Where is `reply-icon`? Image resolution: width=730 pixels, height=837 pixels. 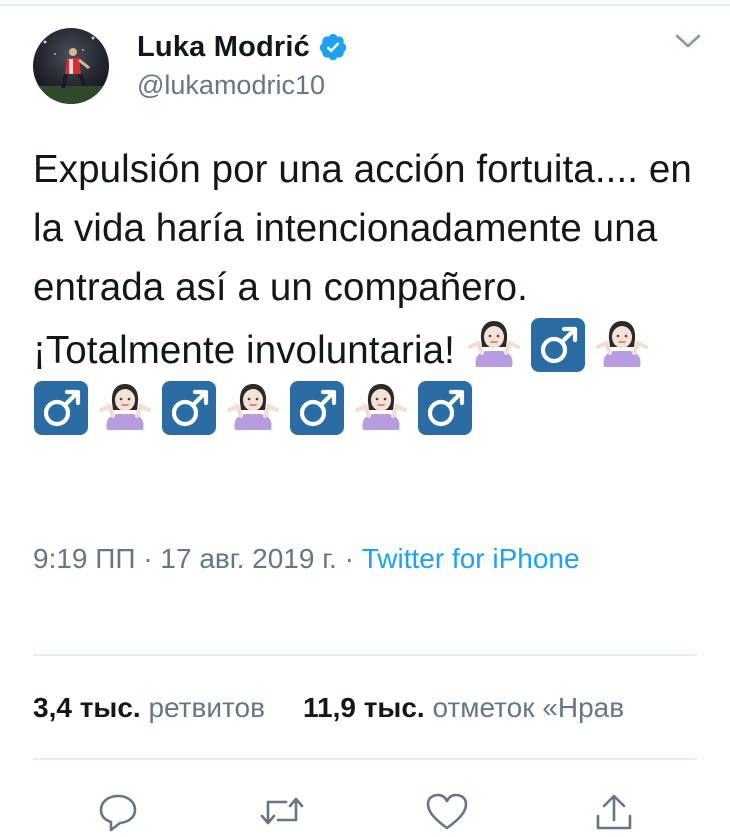 reply-icon is located at coordinates (118, 812).